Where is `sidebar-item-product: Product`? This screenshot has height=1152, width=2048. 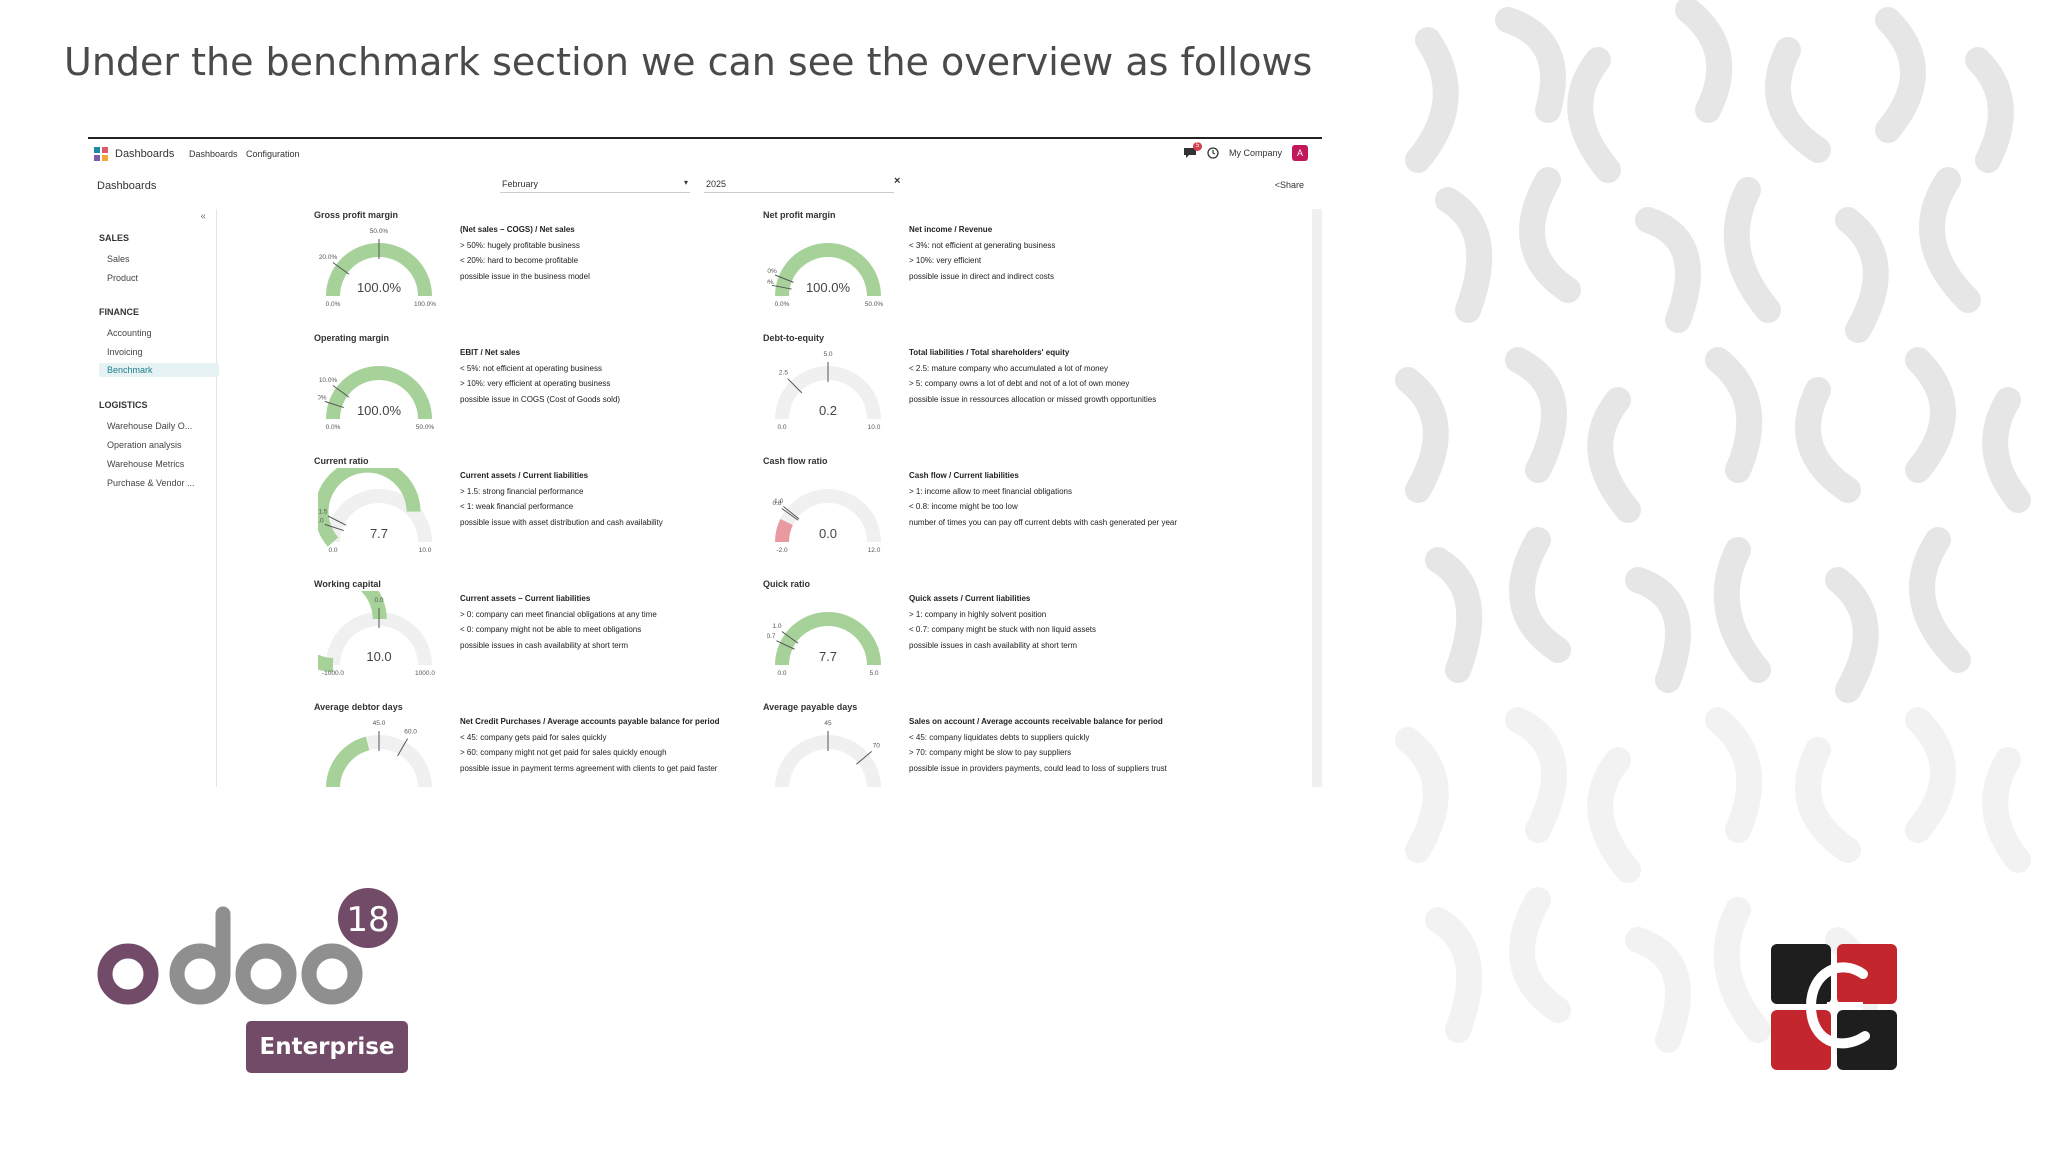
sidebar-item-product: Product is located at coordinates (122, 278).